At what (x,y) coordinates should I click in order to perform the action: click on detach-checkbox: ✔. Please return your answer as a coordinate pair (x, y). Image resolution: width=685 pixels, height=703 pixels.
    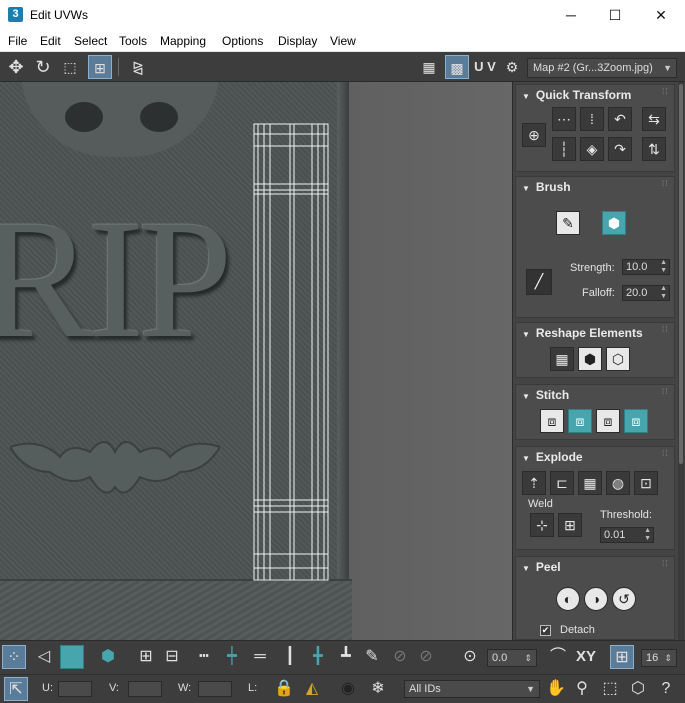
    Looking at the image, I should click on (545, 630).